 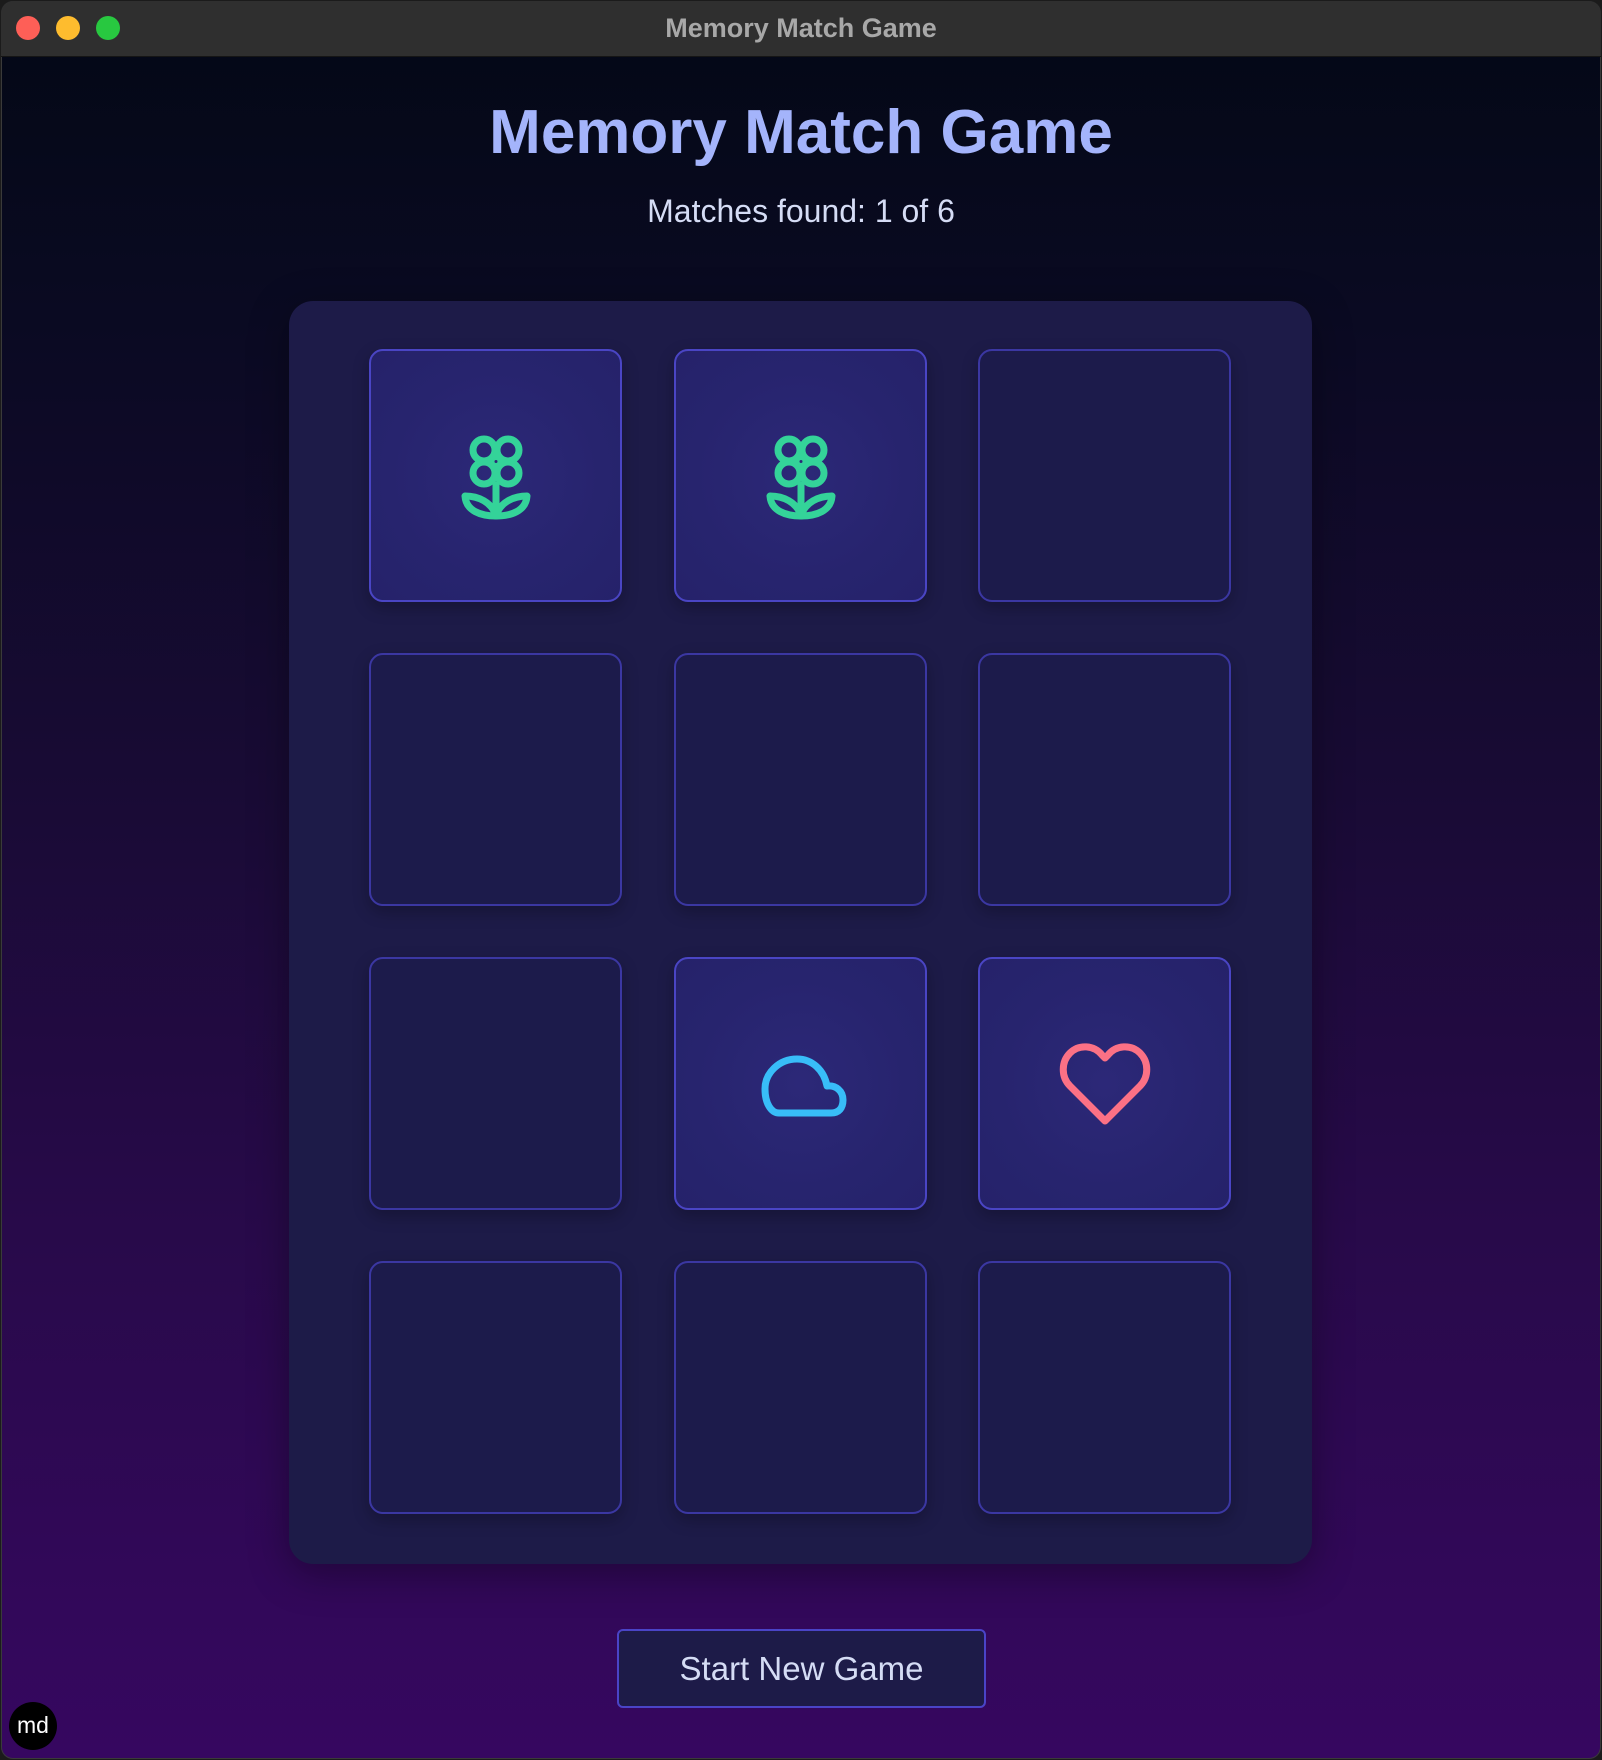 What do you see at coordinates (1104, 779) in the screenshot?
I see `card-r2-c3` at bounding box center [1104, 779].